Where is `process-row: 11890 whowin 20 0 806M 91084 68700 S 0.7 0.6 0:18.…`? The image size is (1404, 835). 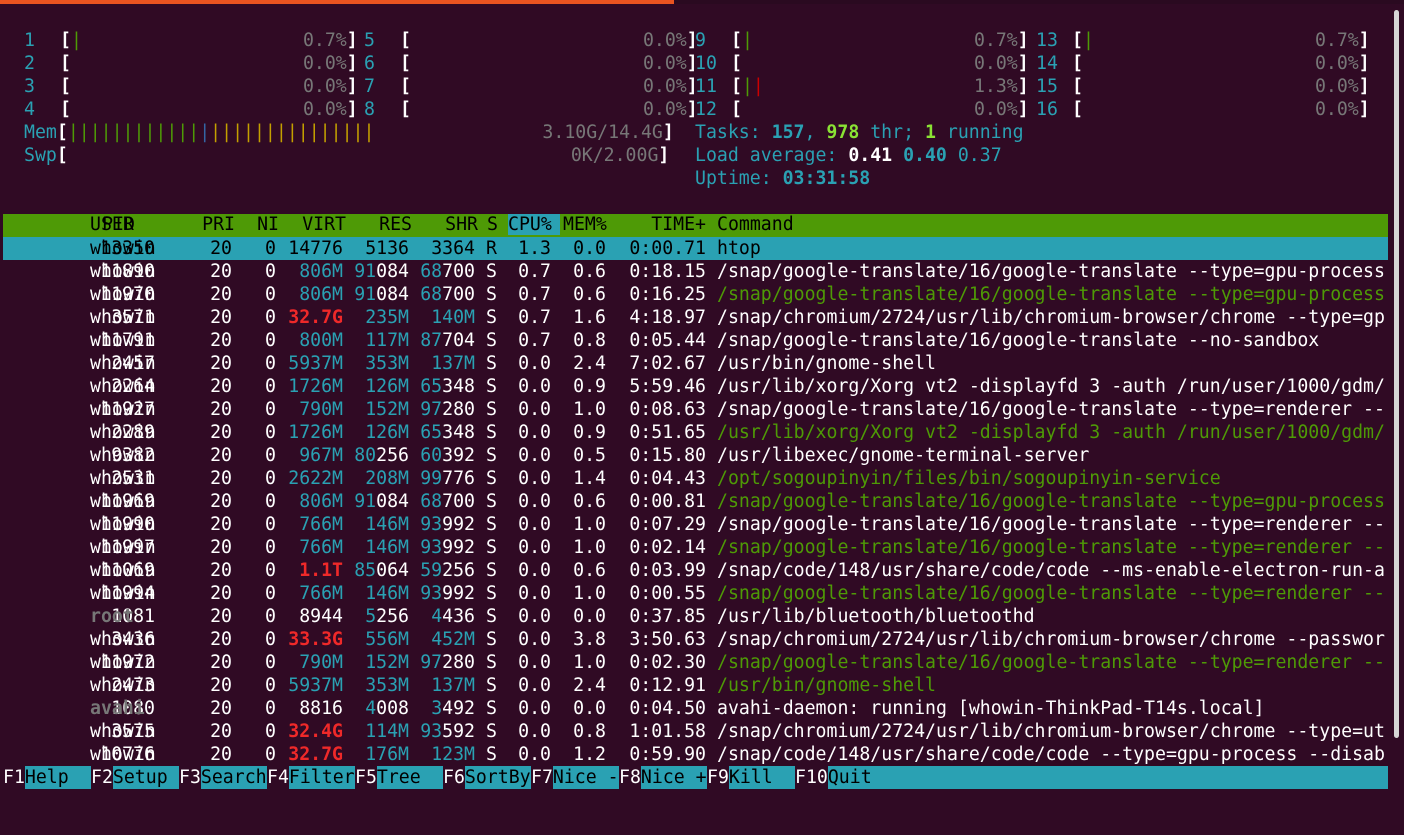
process-row: 11890 whowin 20 0 806M 91084 68700 S 0.7 0.6 0:18.… is located at coordinates (695, 271).